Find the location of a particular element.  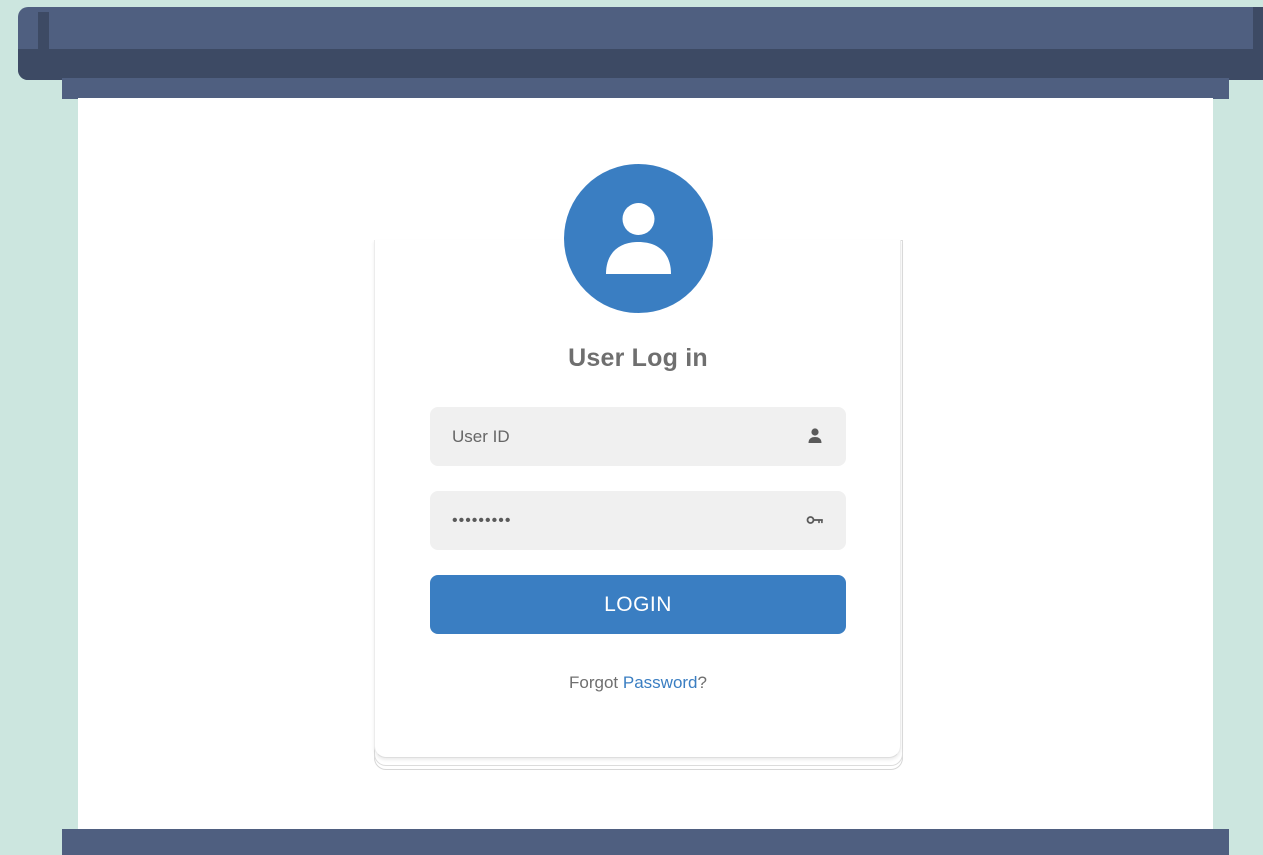

user-icon is located at coordinates (815, 436).